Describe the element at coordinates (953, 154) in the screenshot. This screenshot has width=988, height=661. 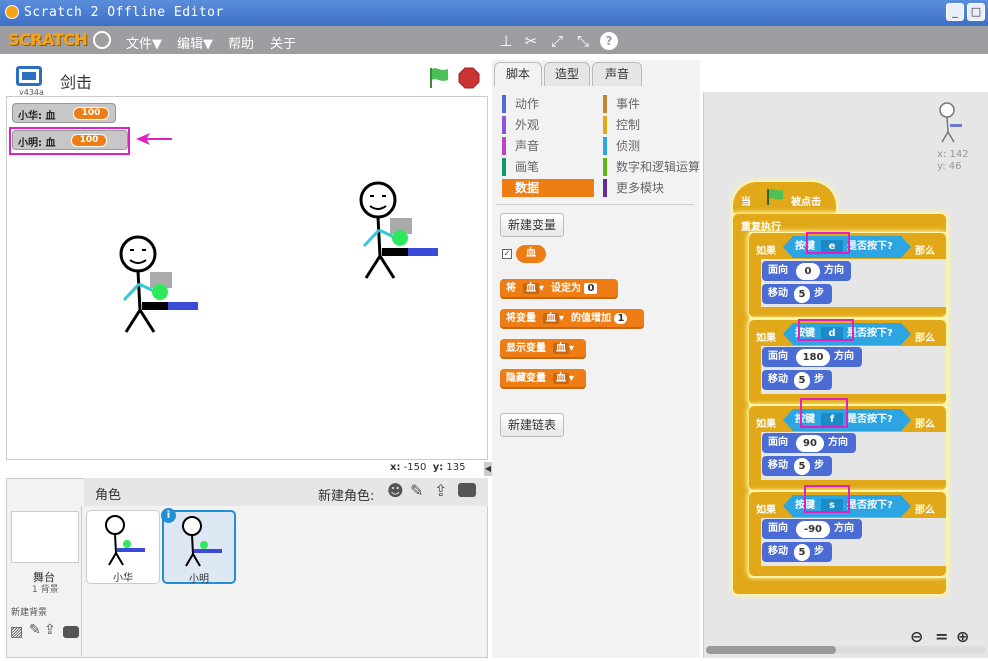
I see `sprite-x-position: x: 142` at that location.